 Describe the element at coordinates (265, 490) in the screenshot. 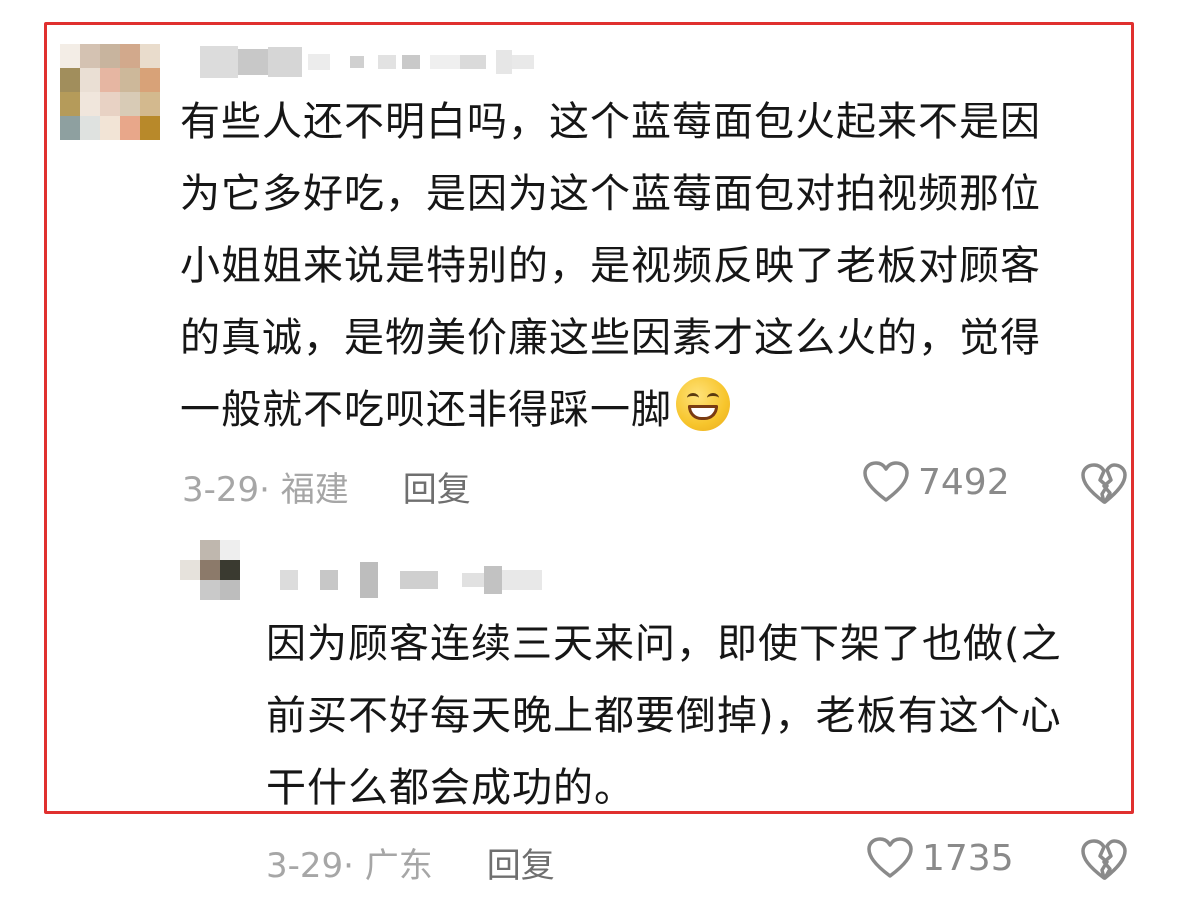

I see `date-location: 3-29· 福建` at that location.